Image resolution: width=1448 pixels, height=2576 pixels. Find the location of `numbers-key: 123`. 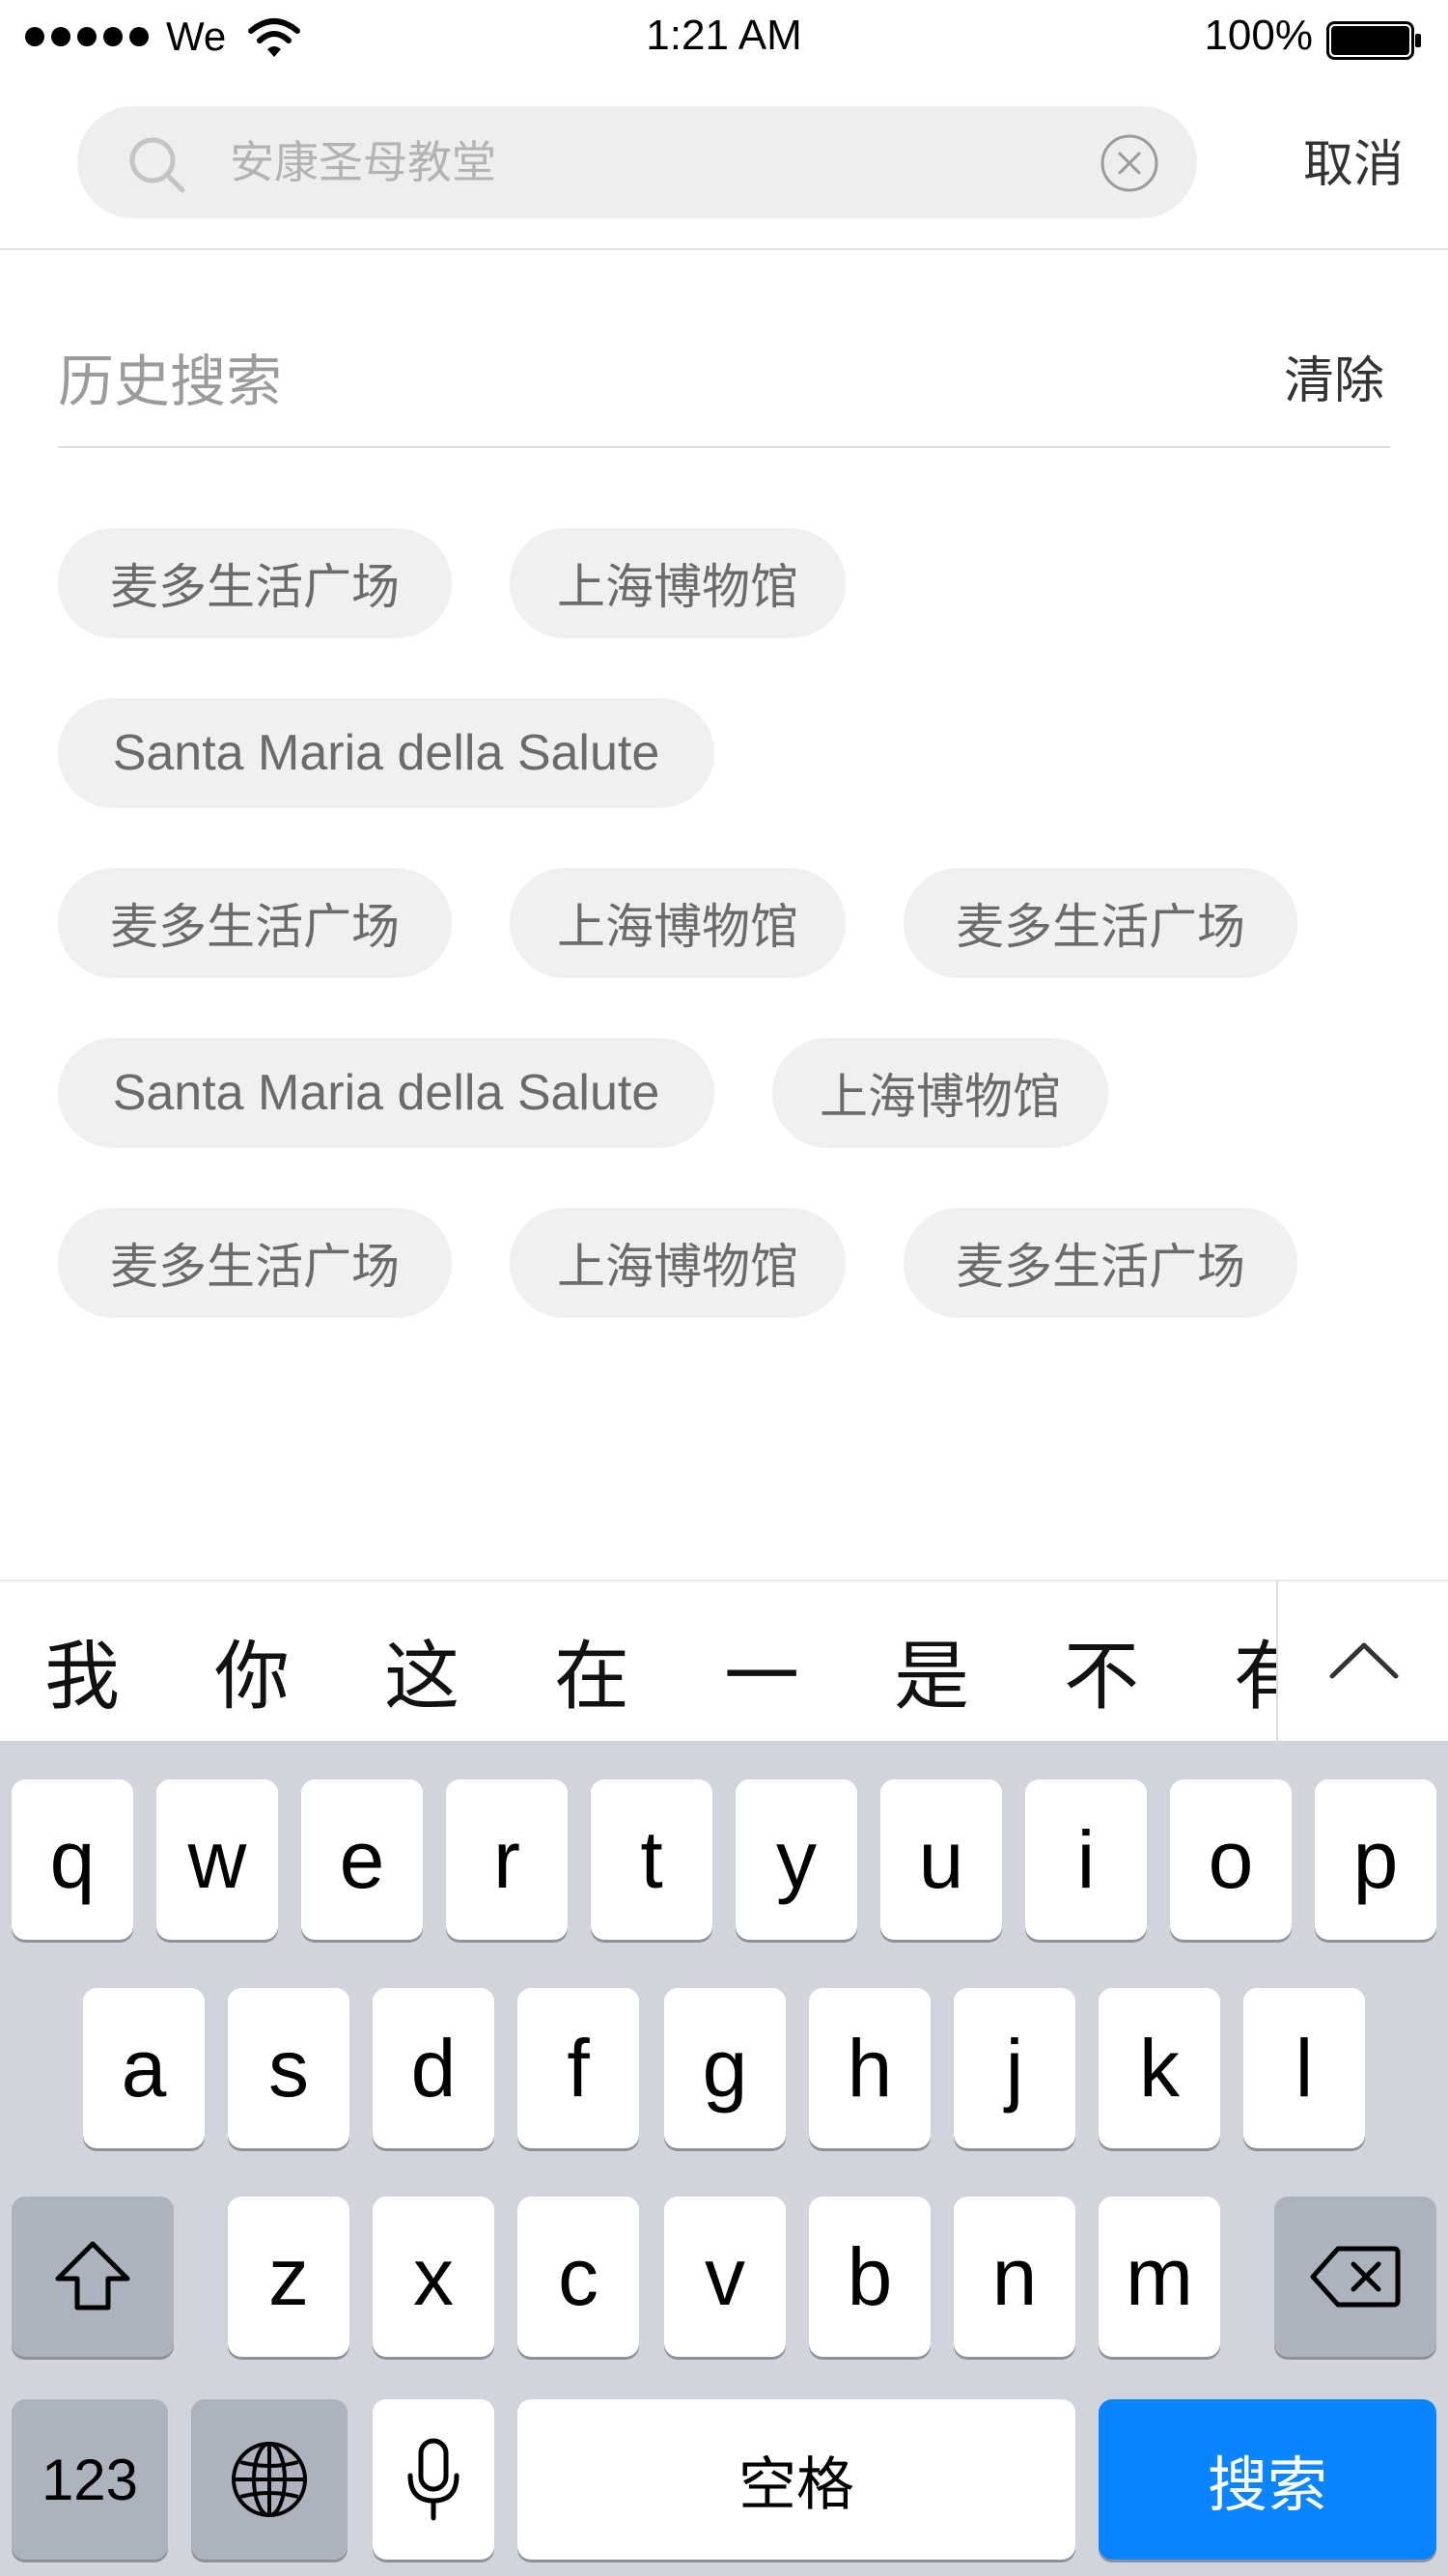

numbers-key: 123 is located at coordinates (90, 2480).